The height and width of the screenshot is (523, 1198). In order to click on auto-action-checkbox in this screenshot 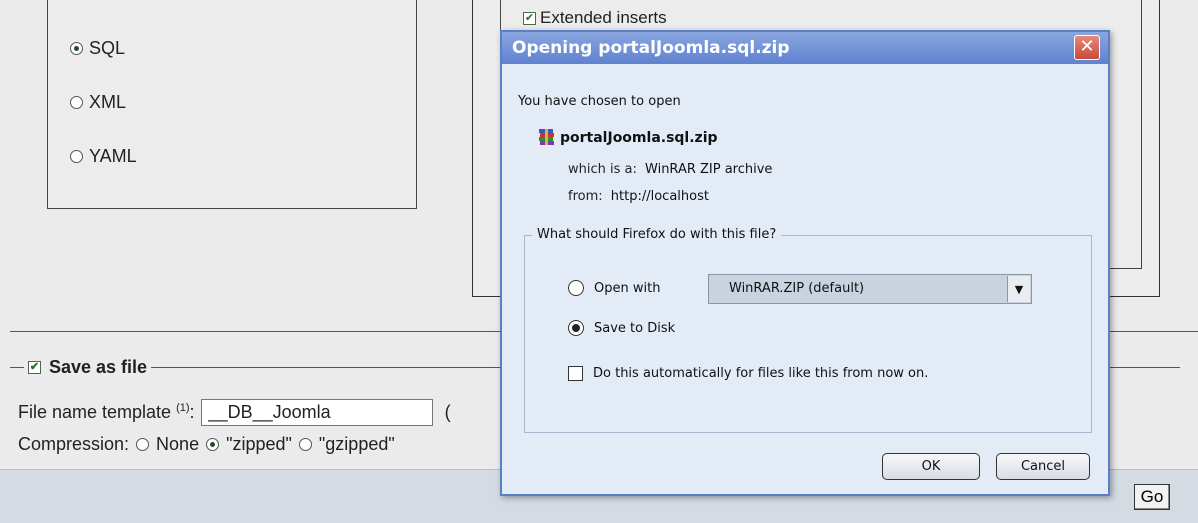, I will do `click(575, 373)`.